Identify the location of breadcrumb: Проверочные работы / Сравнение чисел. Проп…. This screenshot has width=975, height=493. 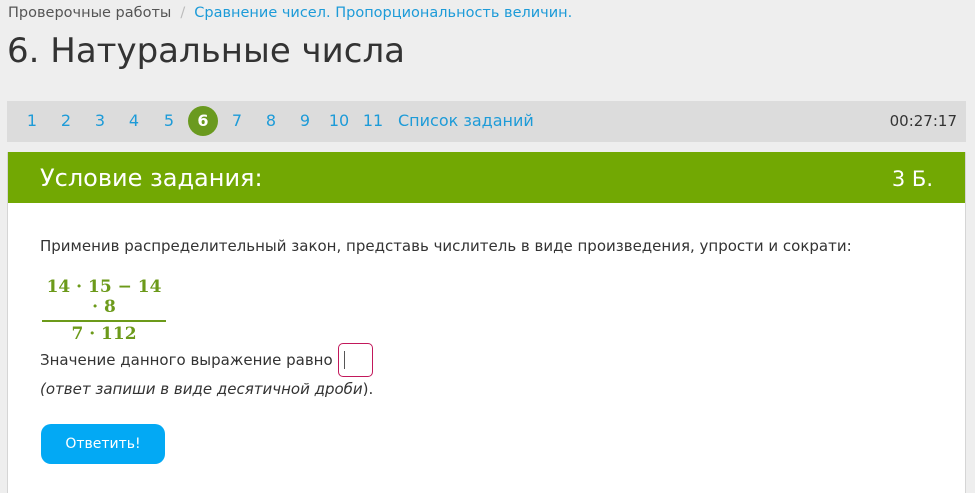
(290, 13).